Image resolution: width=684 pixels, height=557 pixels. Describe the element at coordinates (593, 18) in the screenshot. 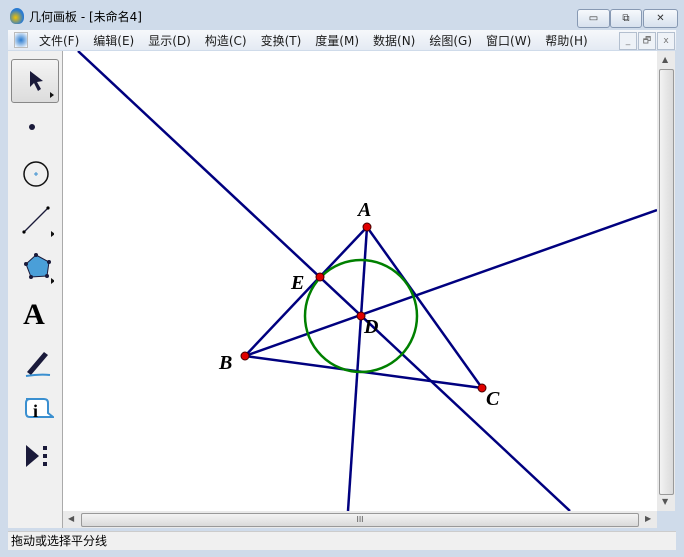

I see `minimize-button: ▭` at that location.